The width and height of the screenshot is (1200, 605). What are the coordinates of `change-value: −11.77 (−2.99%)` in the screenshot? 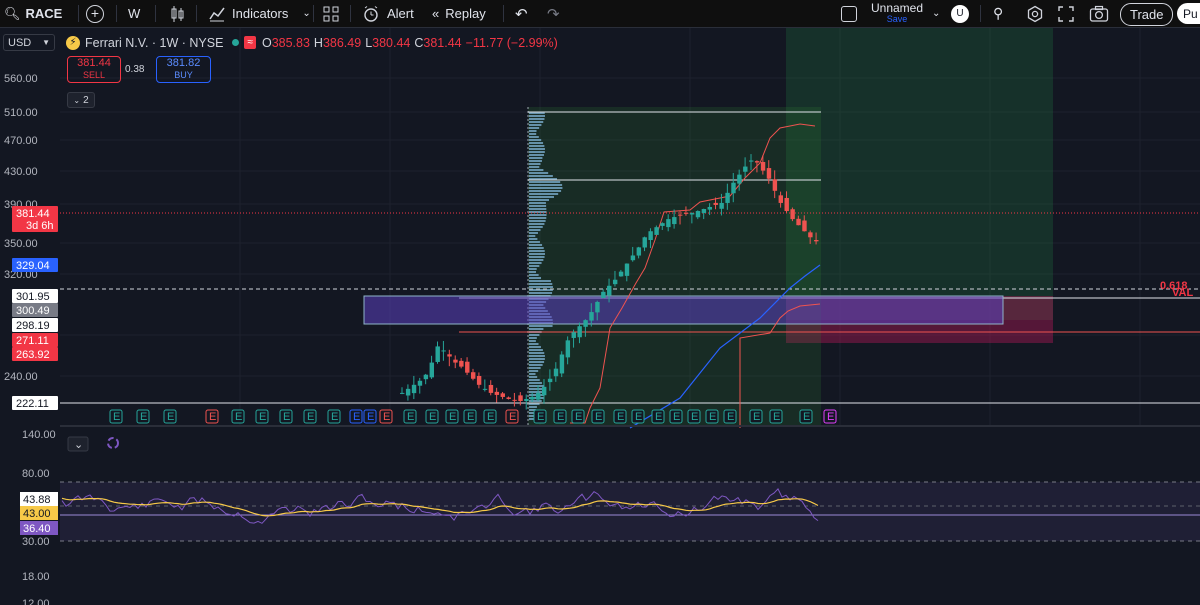 It's located at (511, 42).